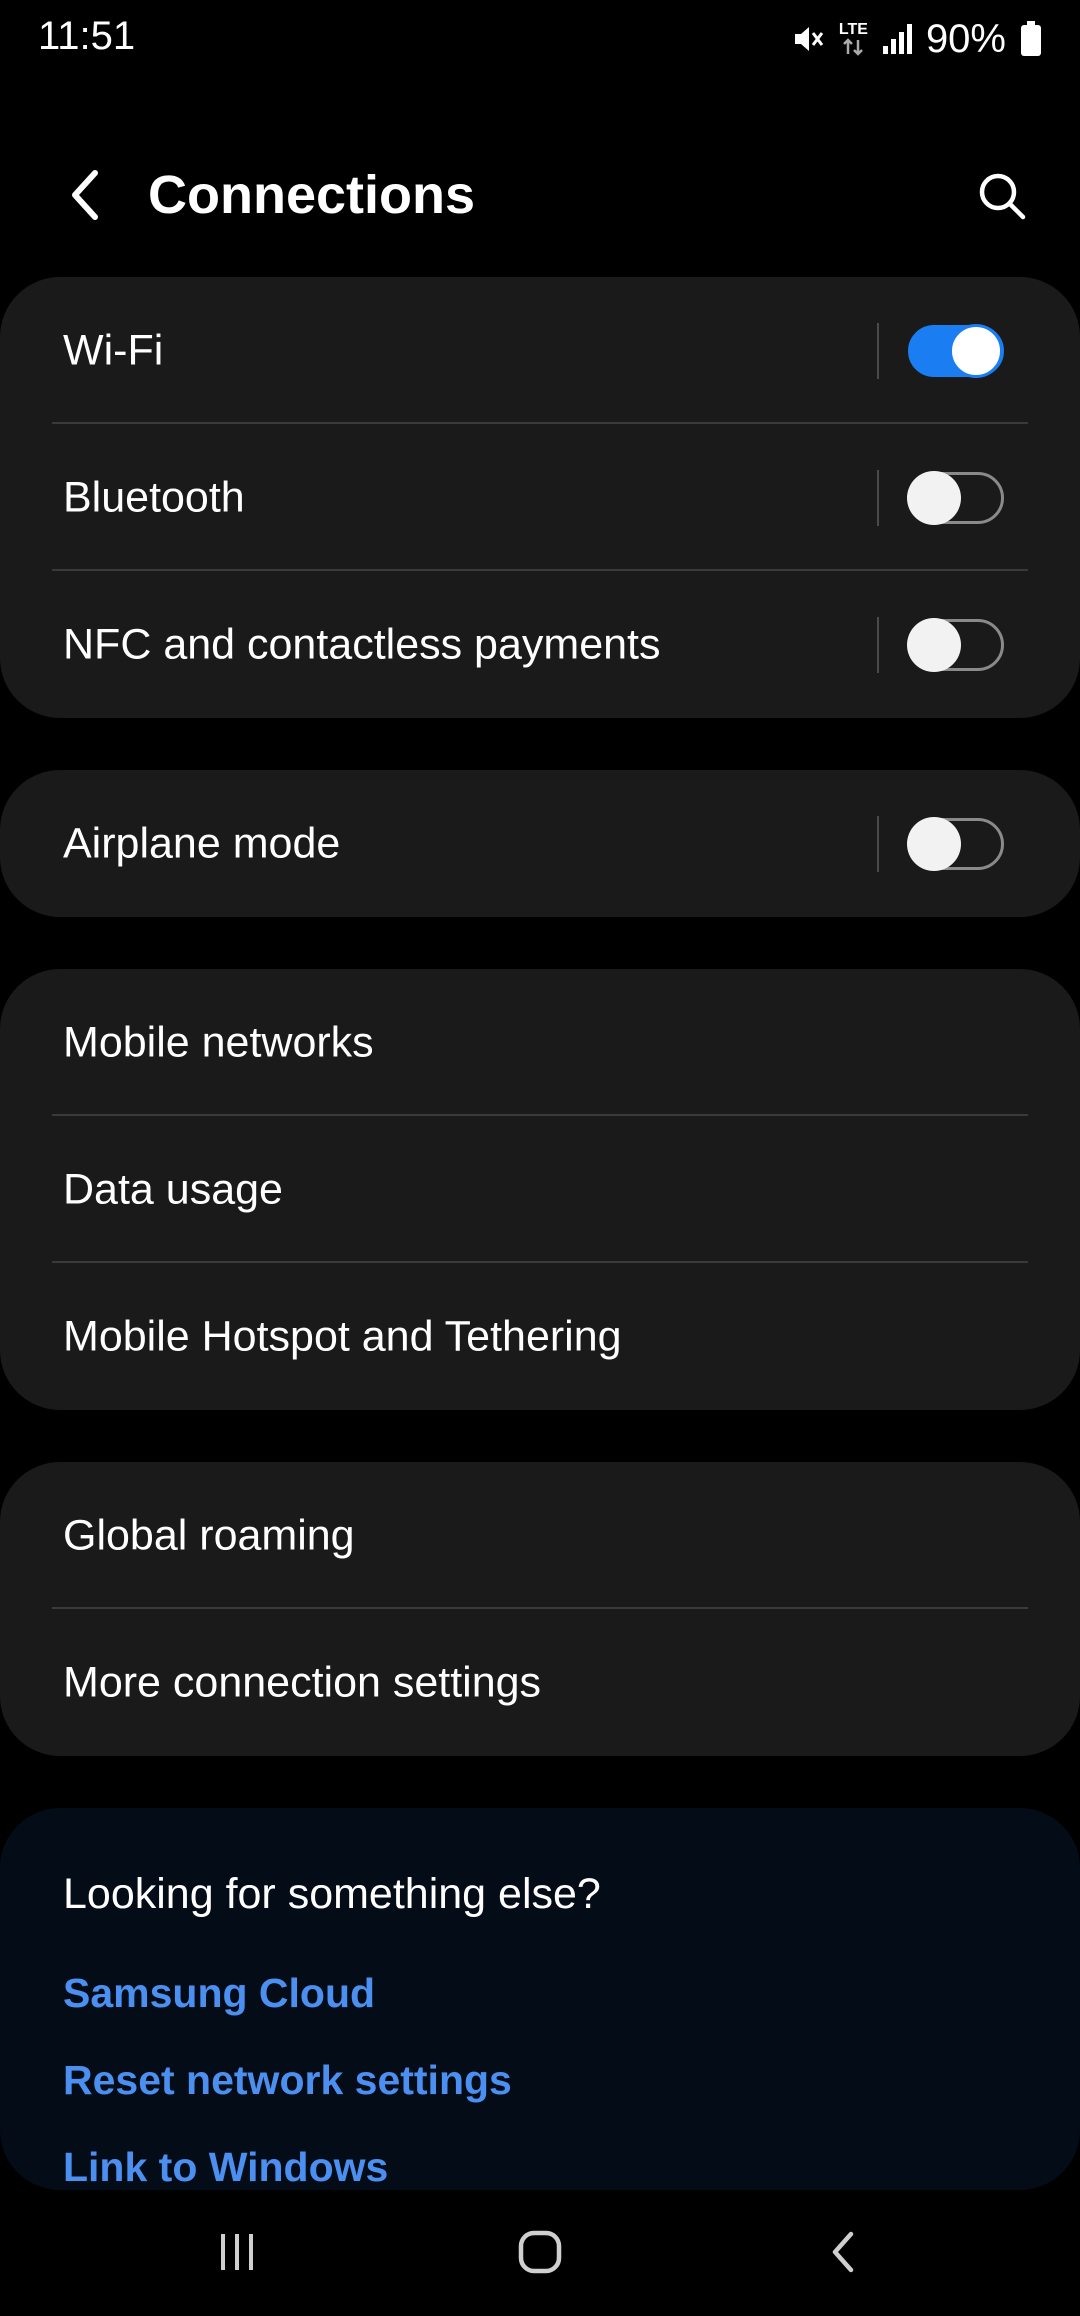  Describe the element at coordinates (332, 1894) in the screenshot. I see `suggestions-title: Looking for something else?` at that location.